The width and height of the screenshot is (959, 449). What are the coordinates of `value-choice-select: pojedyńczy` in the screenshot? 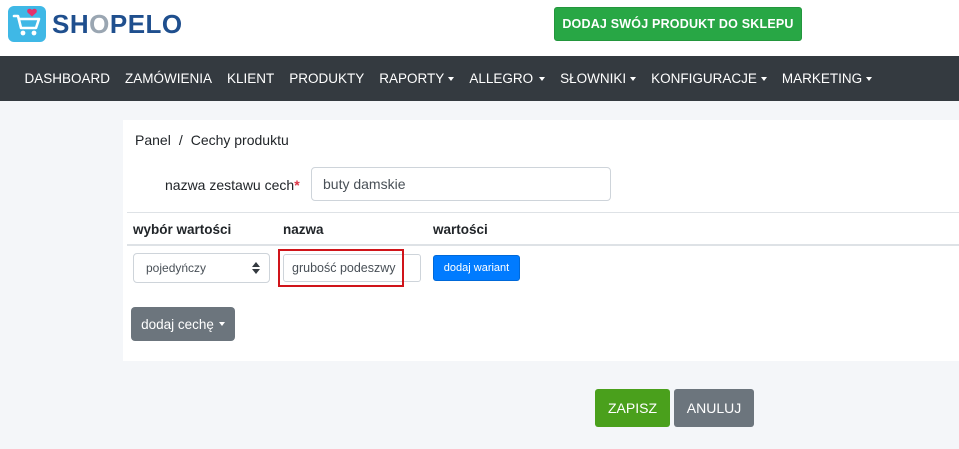 It's located at (201, 268).